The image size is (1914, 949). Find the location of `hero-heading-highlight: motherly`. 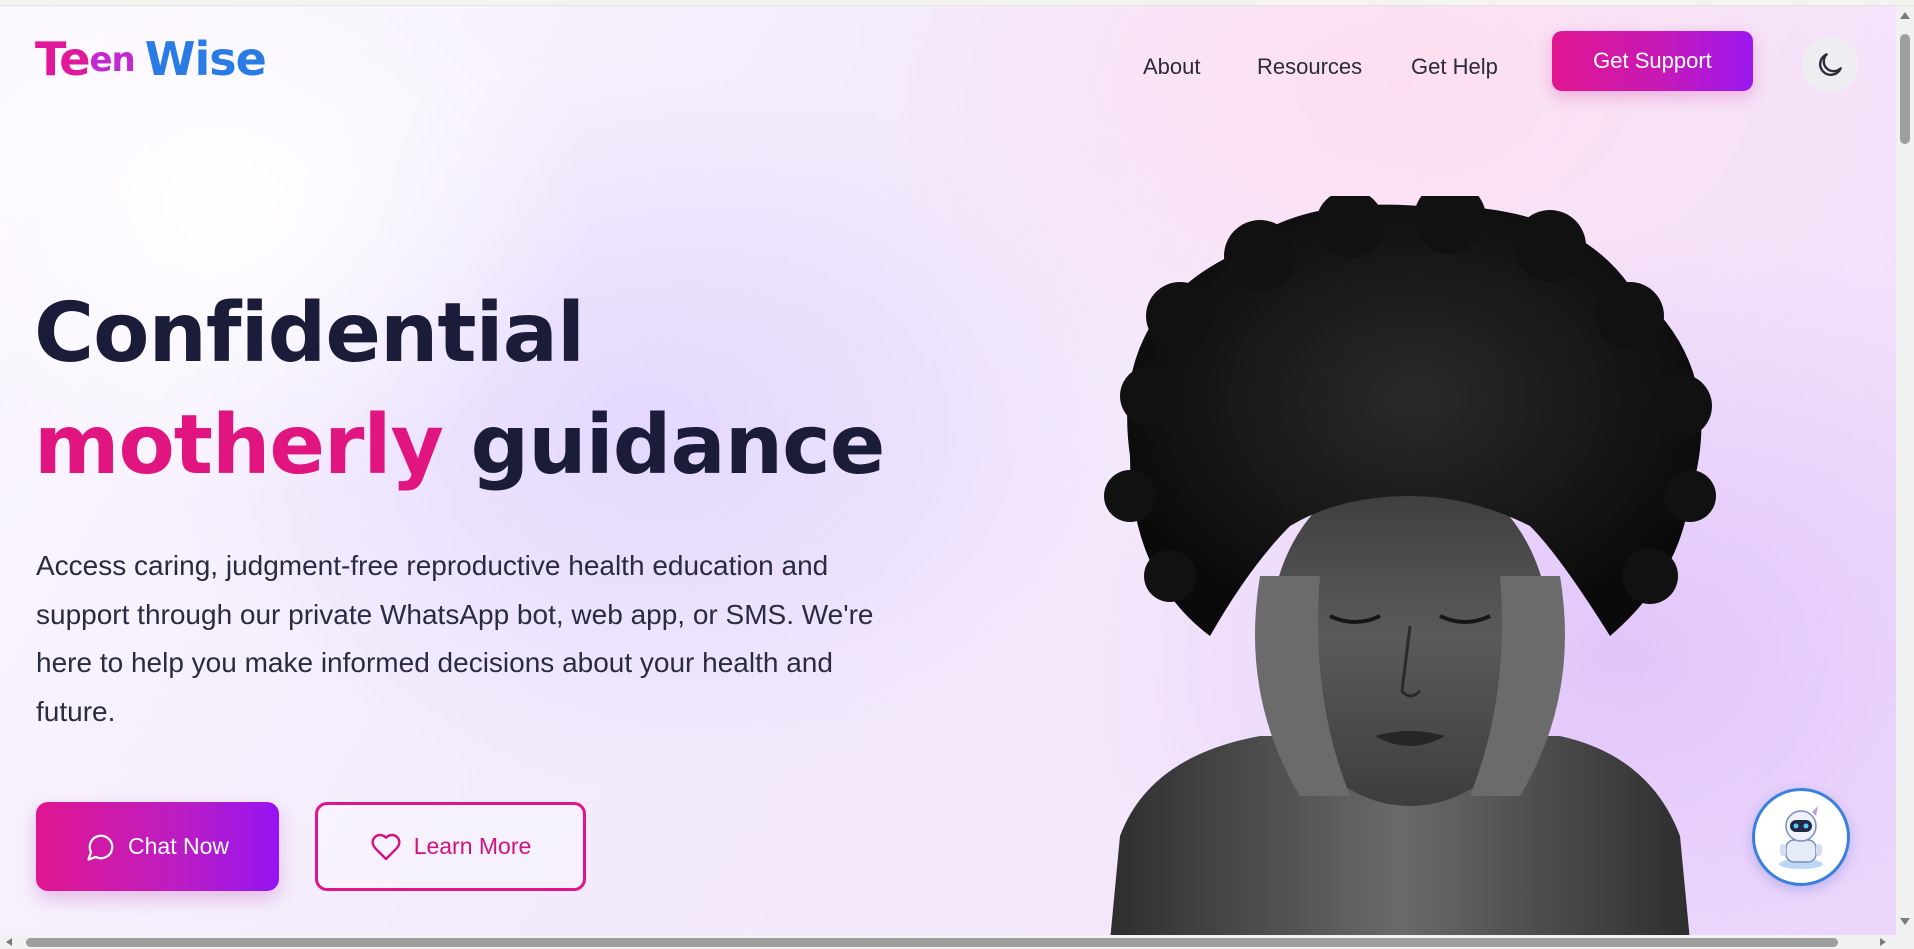

hero-heading-highlight: motherly is located at coordinates (239, 445).